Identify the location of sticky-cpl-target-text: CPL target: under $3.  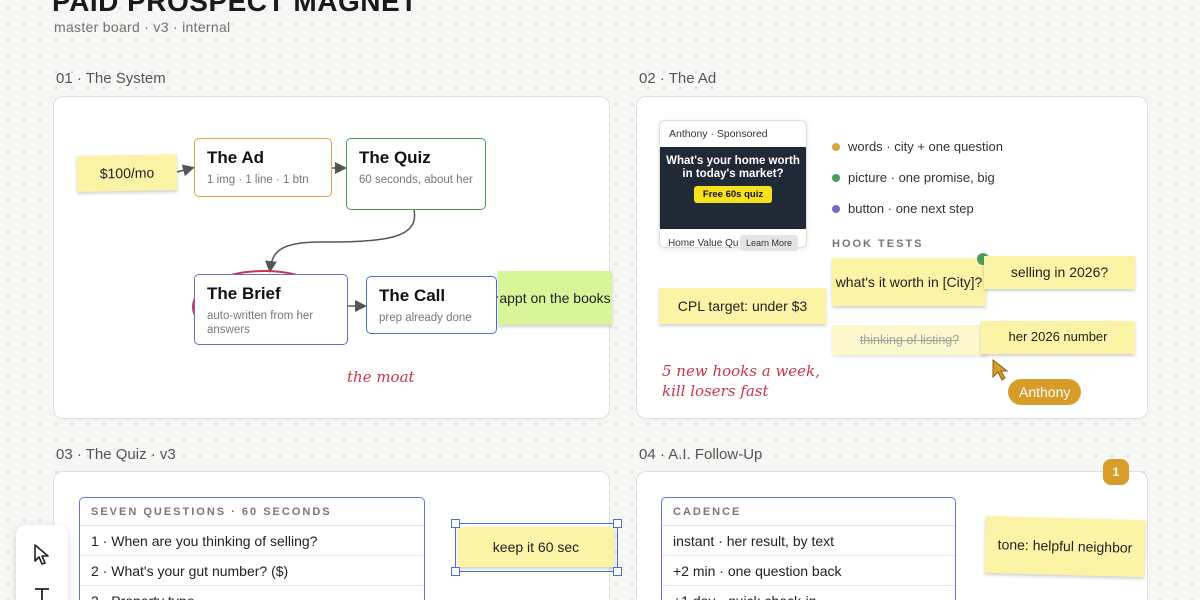
(742, 305).